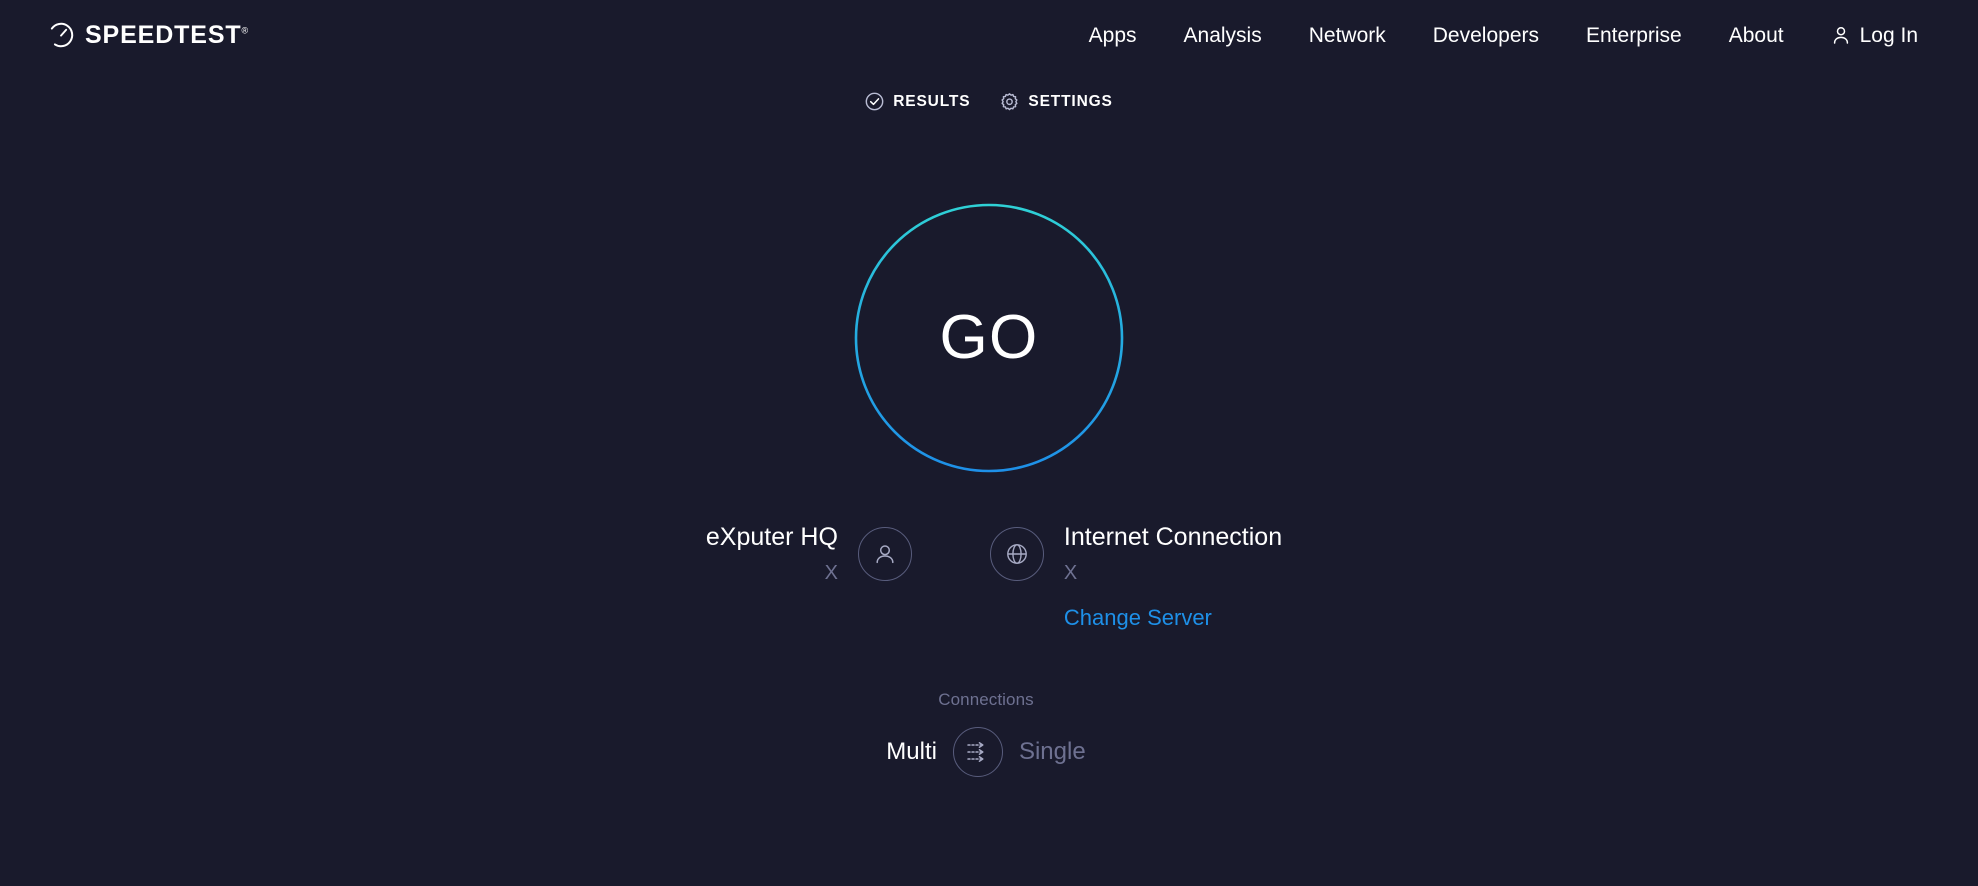  I want to click on nav-item-enterprise: Enterprise, so click(1634, 35).